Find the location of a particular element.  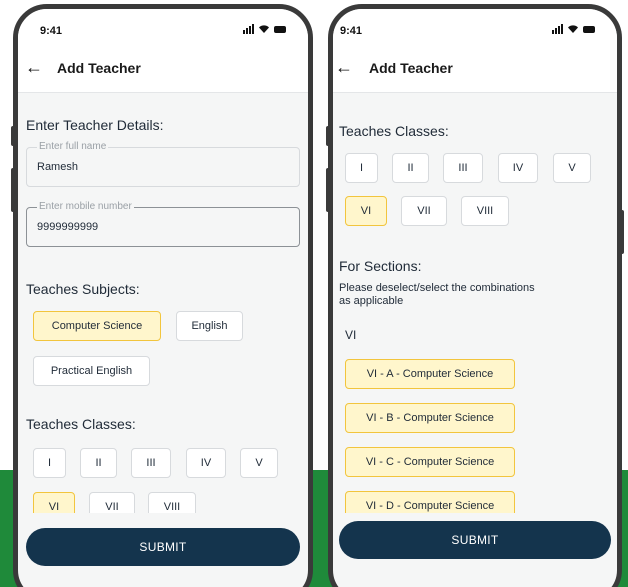

section-combination-chip: VI - D - Computer Science is located at coordinates (430, 502).